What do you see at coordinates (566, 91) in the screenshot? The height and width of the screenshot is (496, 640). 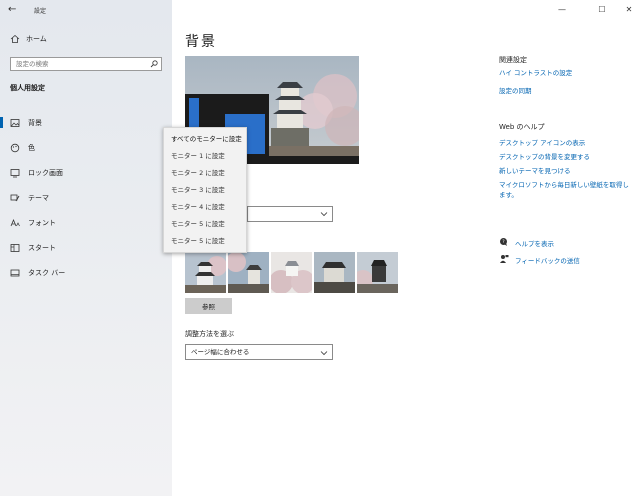 I see `sync-settings-link: 設定の同期` at bounding box center [566, 91].